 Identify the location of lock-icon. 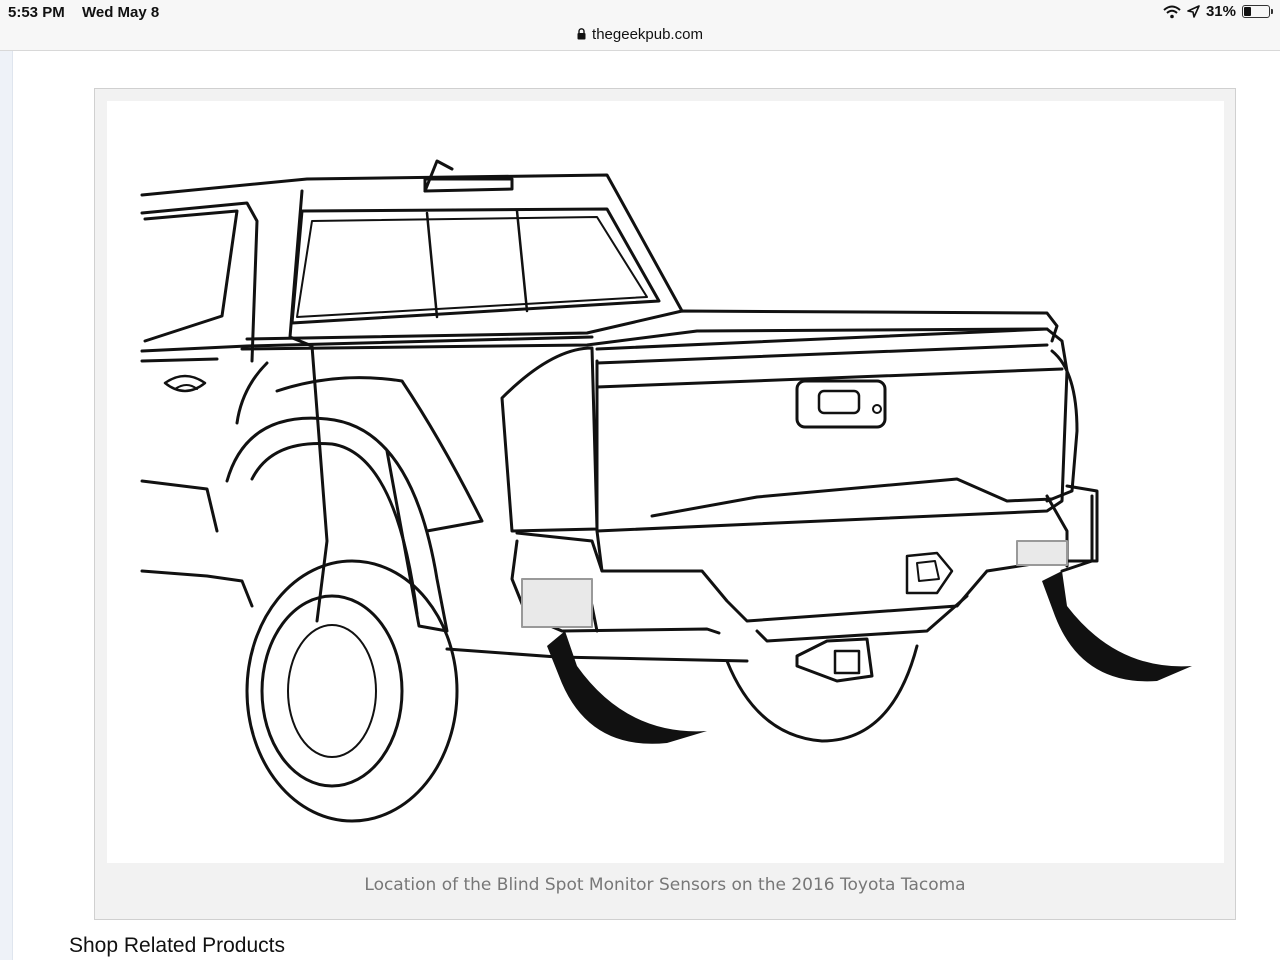
(581, 34).